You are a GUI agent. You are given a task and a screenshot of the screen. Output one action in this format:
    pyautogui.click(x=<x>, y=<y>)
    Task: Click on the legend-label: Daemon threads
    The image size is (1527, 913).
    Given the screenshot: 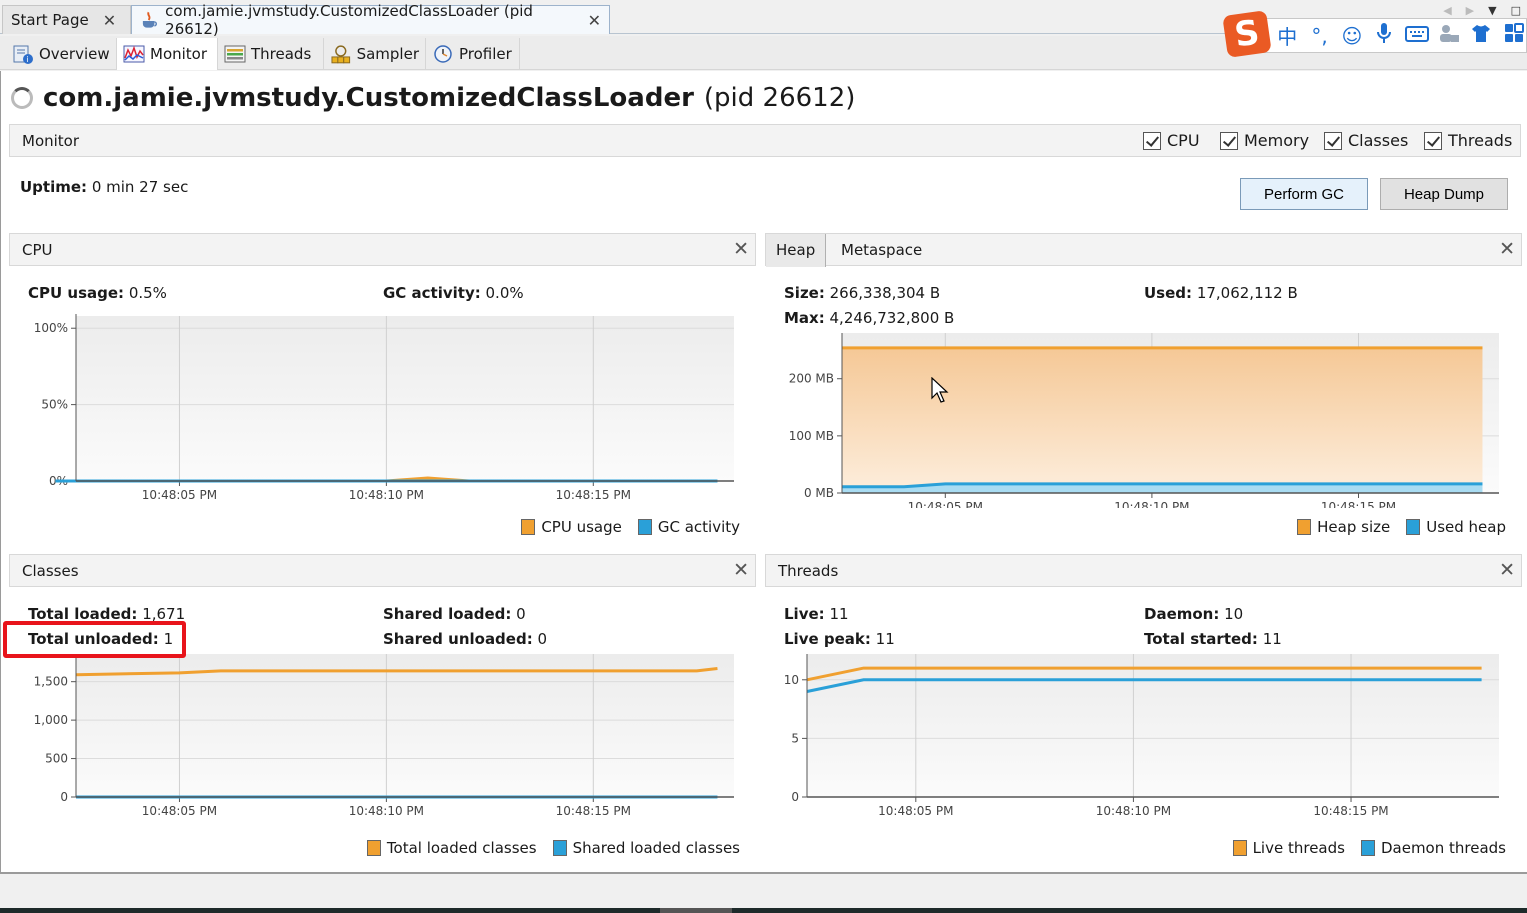 What is the action you would take?
    pyautogui.click(x=1443, y=848)
    